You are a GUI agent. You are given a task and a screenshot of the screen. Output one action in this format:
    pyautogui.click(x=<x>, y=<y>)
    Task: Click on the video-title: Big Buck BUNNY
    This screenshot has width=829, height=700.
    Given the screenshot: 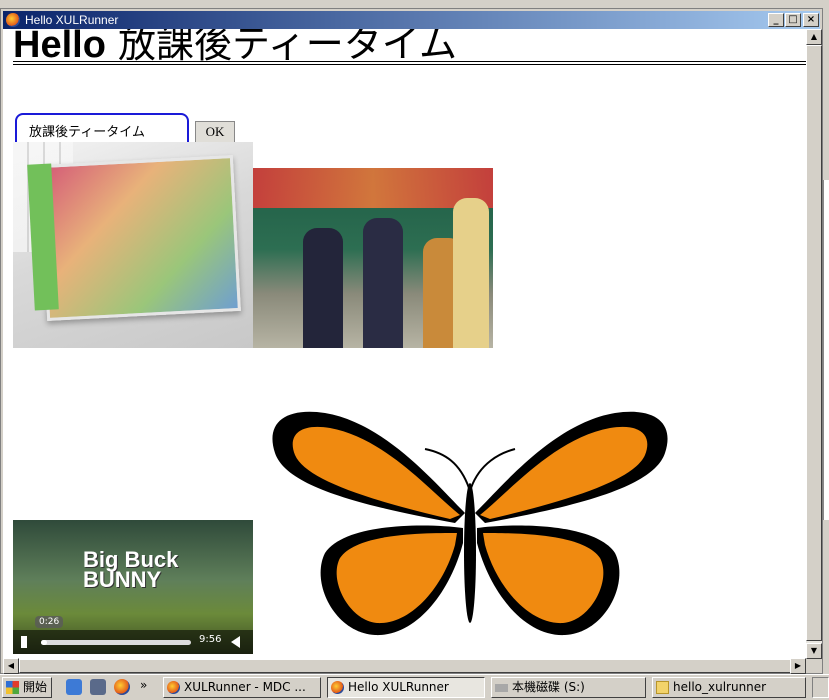 What is the action you would take?
    pyautogui.click(x=130, y=570)
    